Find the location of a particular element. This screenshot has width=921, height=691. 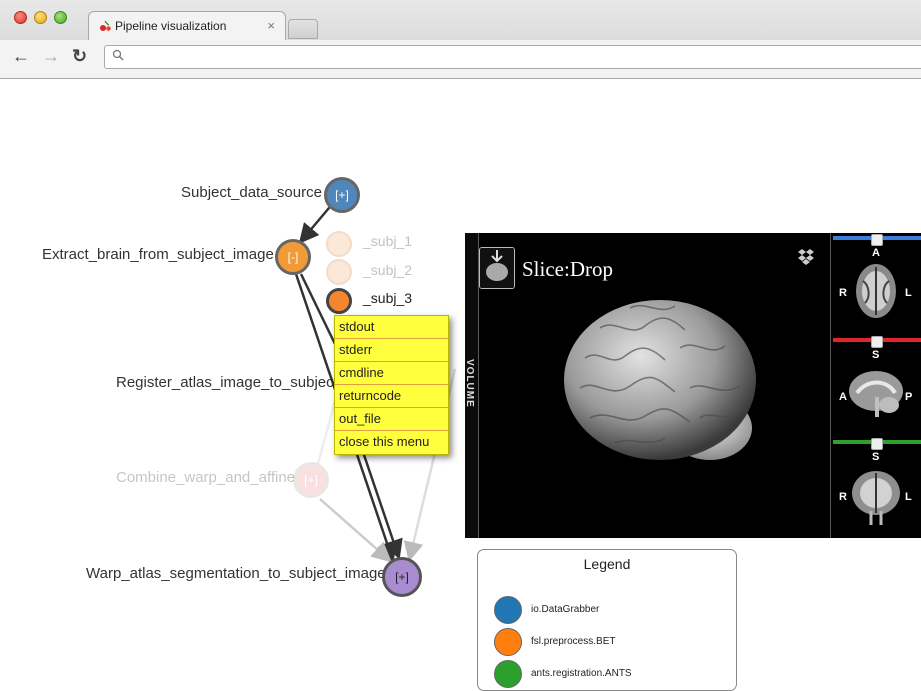

axial-slice-image is located at coordinates (876, 291).